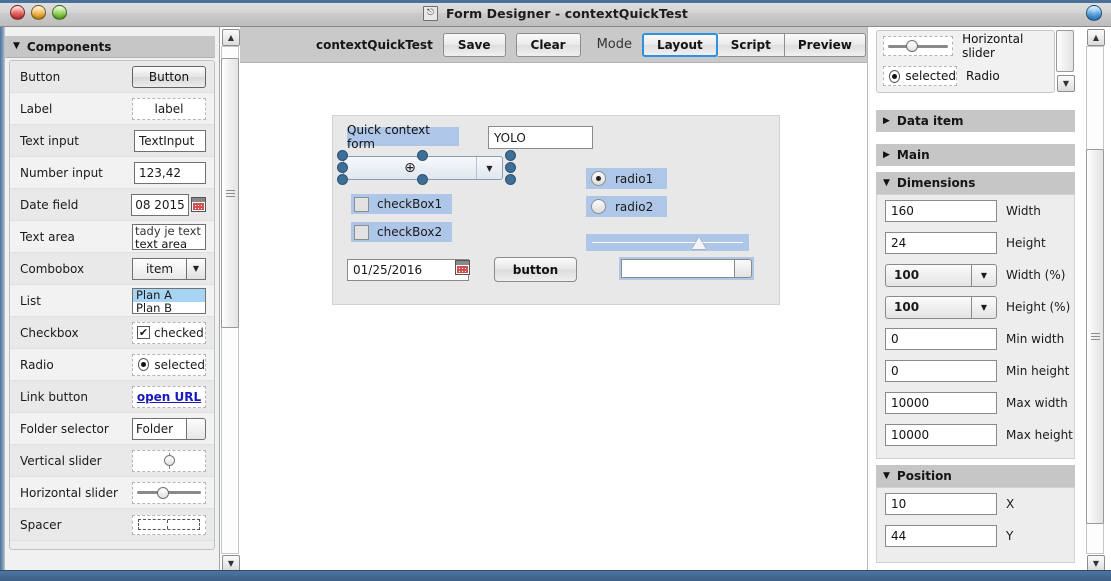 This screenshot has width=1111, height=581. Describe the element at coordinates (38, 12) in the screenshot. I see `minimize-button` at that location.